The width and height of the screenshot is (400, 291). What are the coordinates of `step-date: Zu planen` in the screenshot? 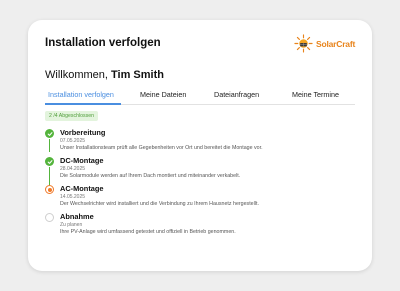 It's located at (71, 225).